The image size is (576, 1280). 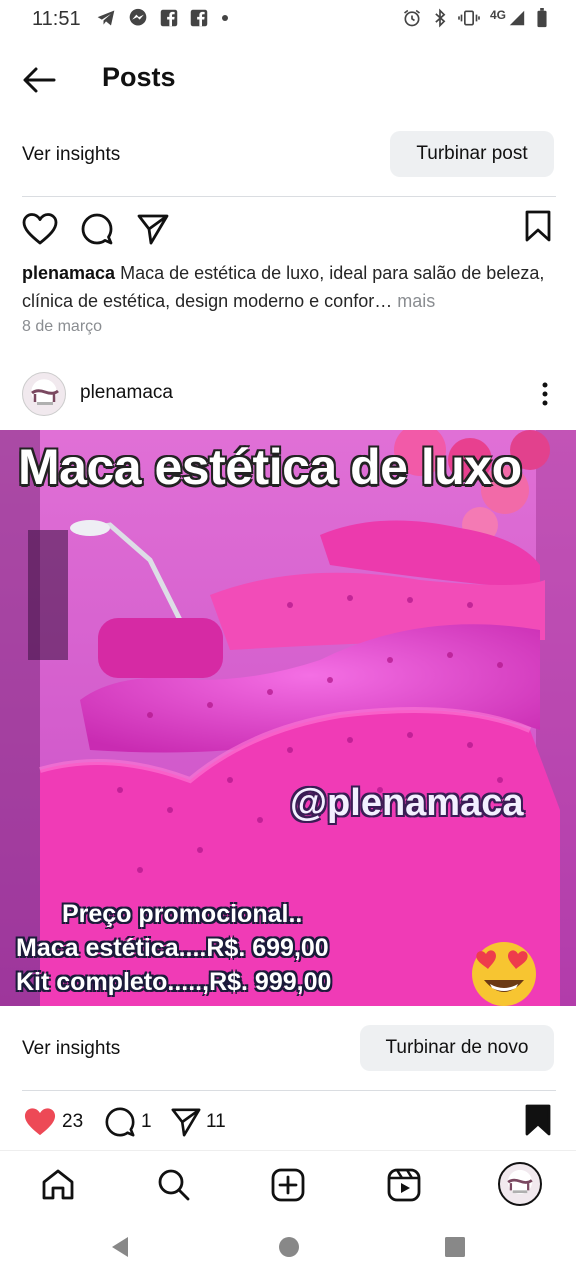 I want to click on back-button, so click(x=40, y=80).